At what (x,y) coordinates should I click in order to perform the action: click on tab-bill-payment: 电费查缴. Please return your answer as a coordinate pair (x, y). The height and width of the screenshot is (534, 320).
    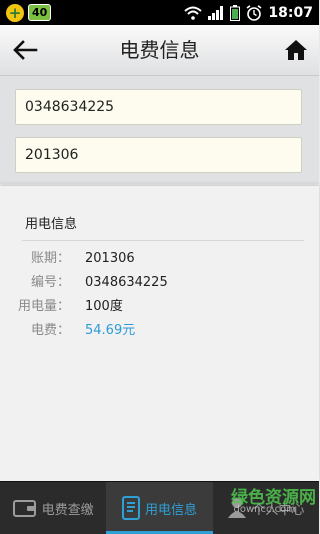
    Looking at the image, I should click on (53, 508).